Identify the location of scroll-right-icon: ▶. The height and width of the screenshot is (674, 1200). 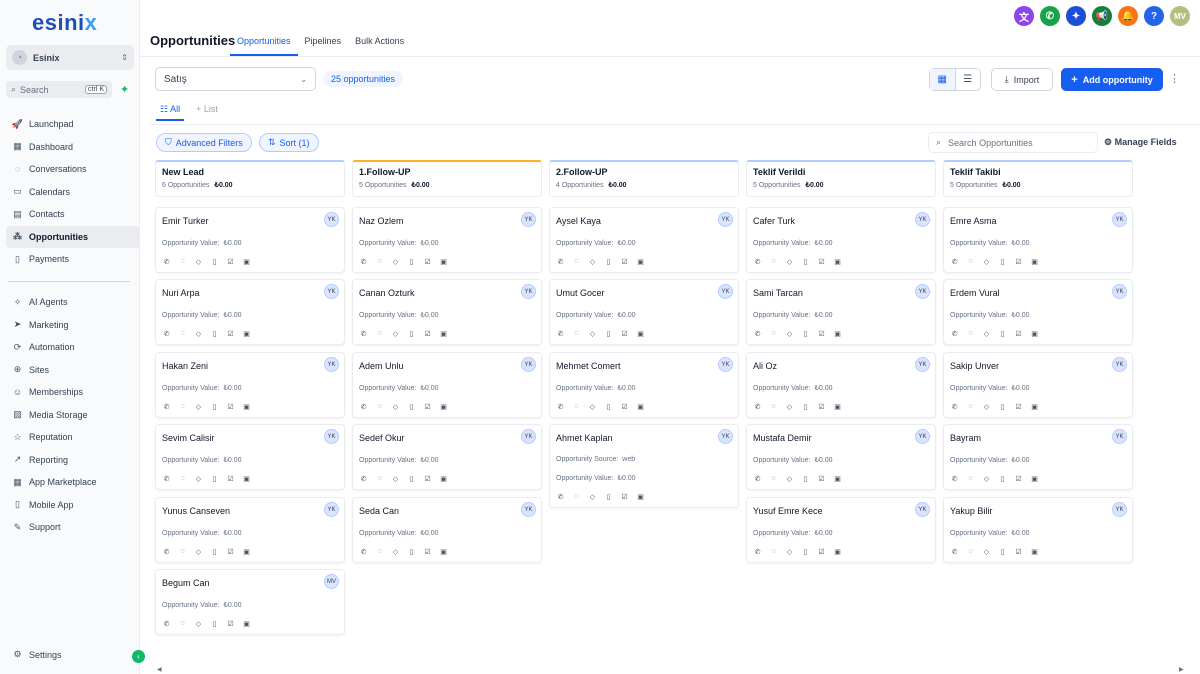
(1181, 669).